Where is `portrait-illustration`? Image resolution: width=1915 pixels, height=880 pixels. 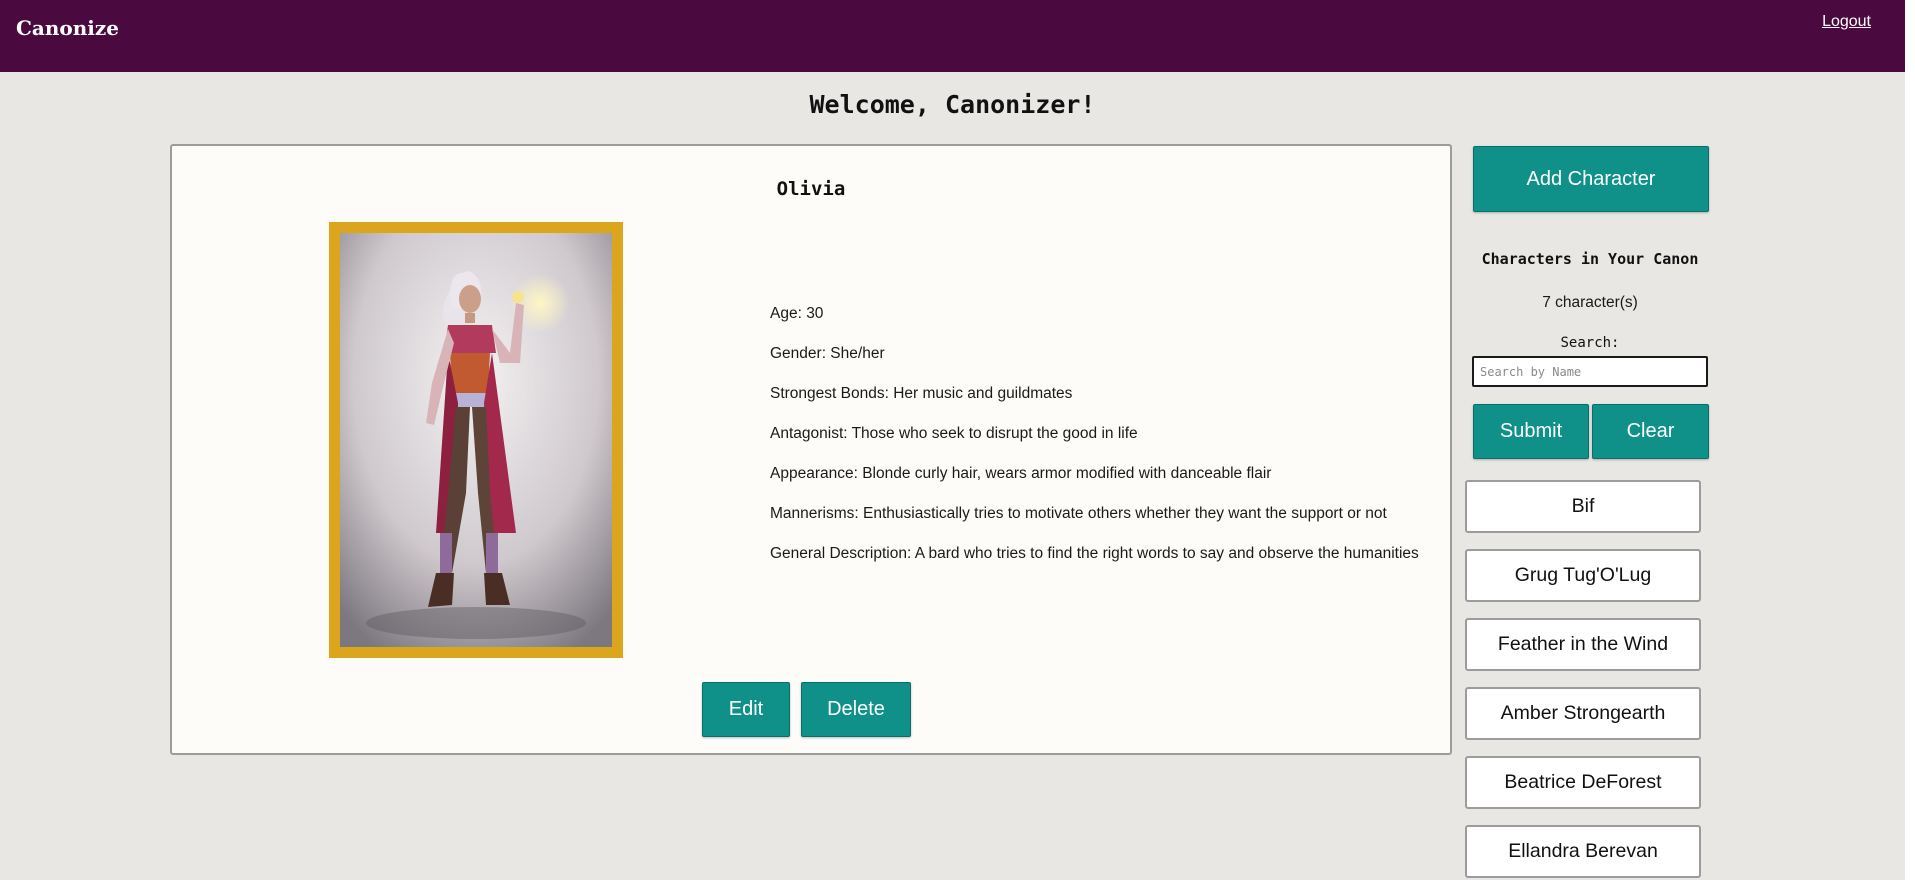 portrait-illustration is located at coordinates (476, 440).